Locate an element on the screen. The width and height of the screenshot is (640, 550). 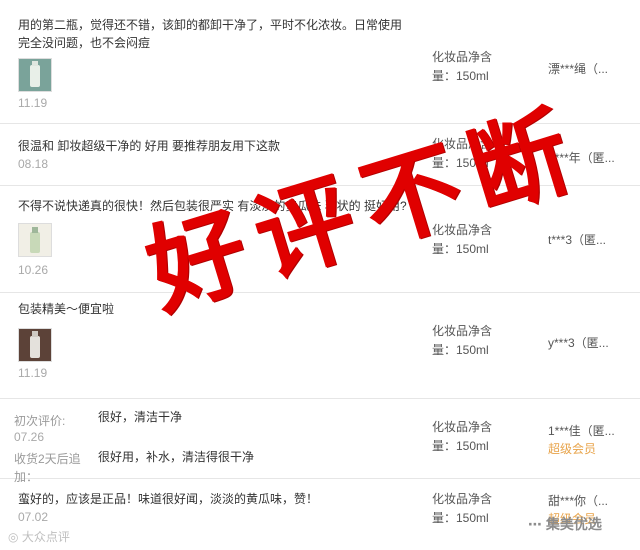
review-comment: 很温和 卸妆超级干净的 好用 要推荐朋友用下这款 is located at coordinates (149, 146).